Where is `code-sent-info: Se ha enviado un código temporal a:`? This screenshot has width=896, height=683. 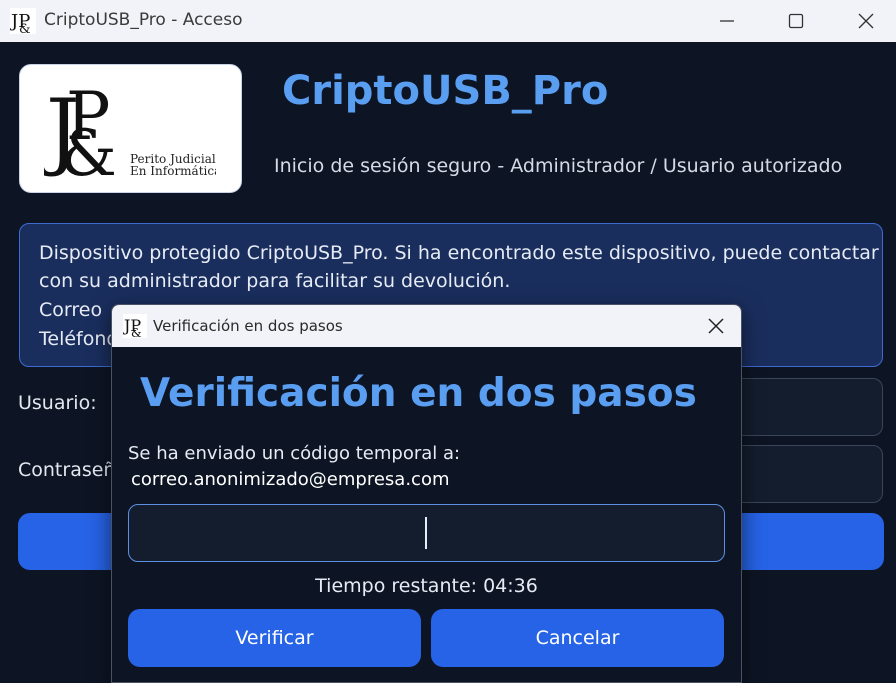
code-sent-info: Se ha enviado un código temporal a: is located at coordinates (294, 453).